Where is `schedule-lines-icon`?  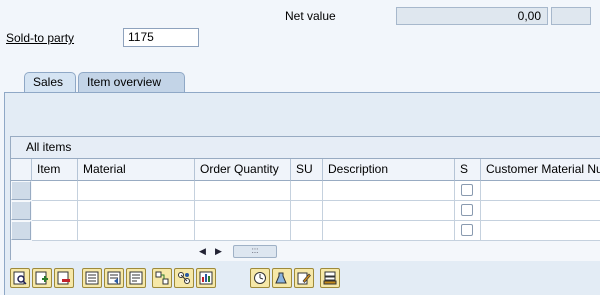 schedule-lines-icon is located at coordinates (184, 278).